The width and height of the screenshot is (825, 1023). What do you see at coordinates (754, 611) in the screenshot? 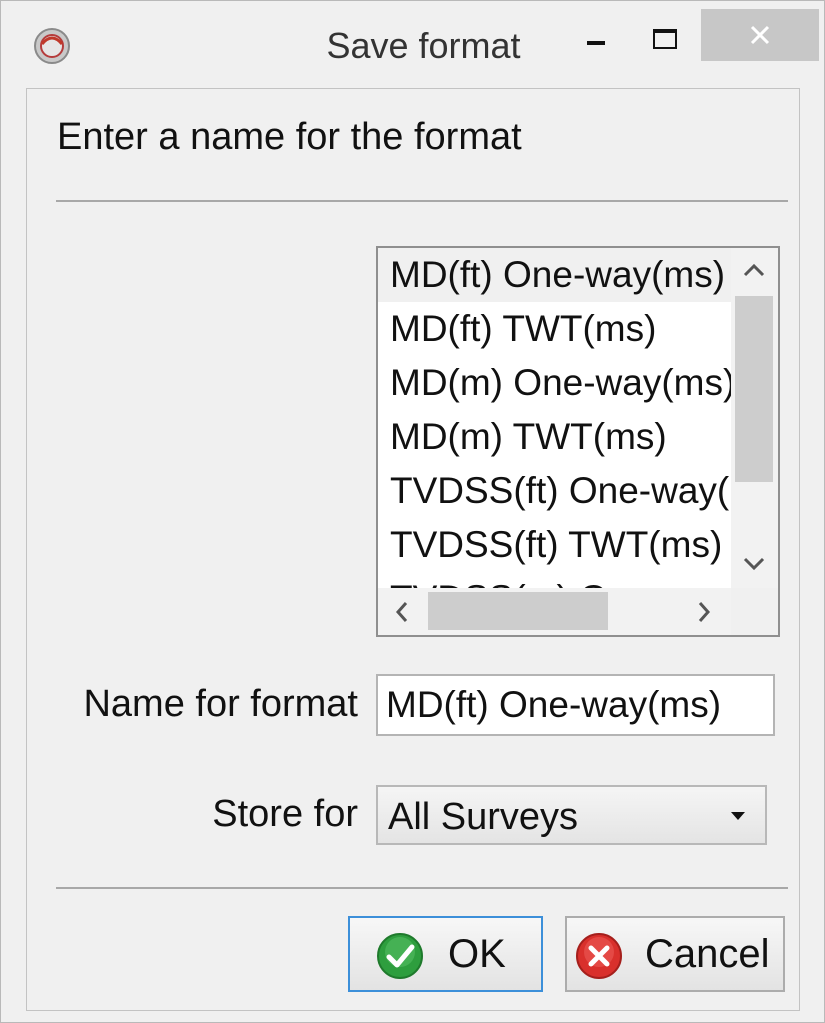
I see `scroll-corner` at bounding box center [754, 611].